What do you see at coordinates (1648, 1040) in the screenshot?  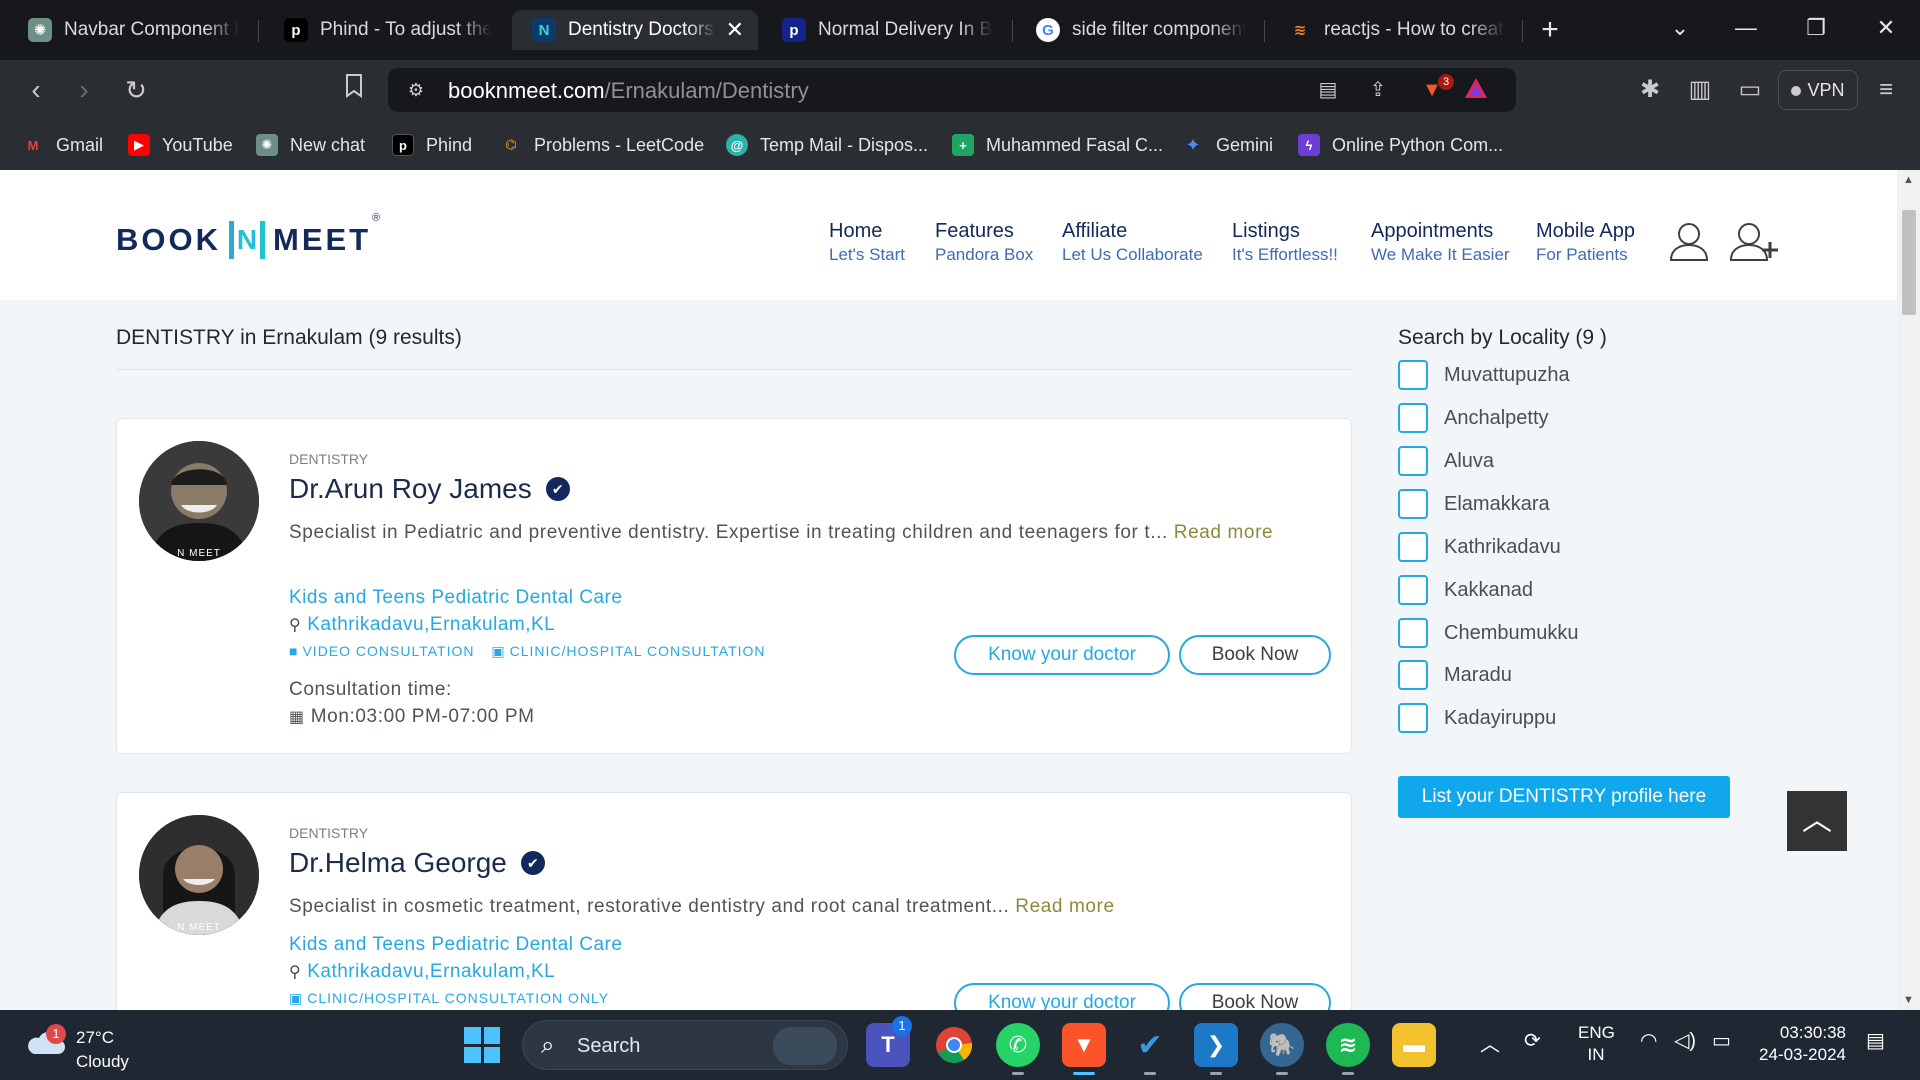 I see `wifi-icon: ◠` at bounding box center [1648, 1040].